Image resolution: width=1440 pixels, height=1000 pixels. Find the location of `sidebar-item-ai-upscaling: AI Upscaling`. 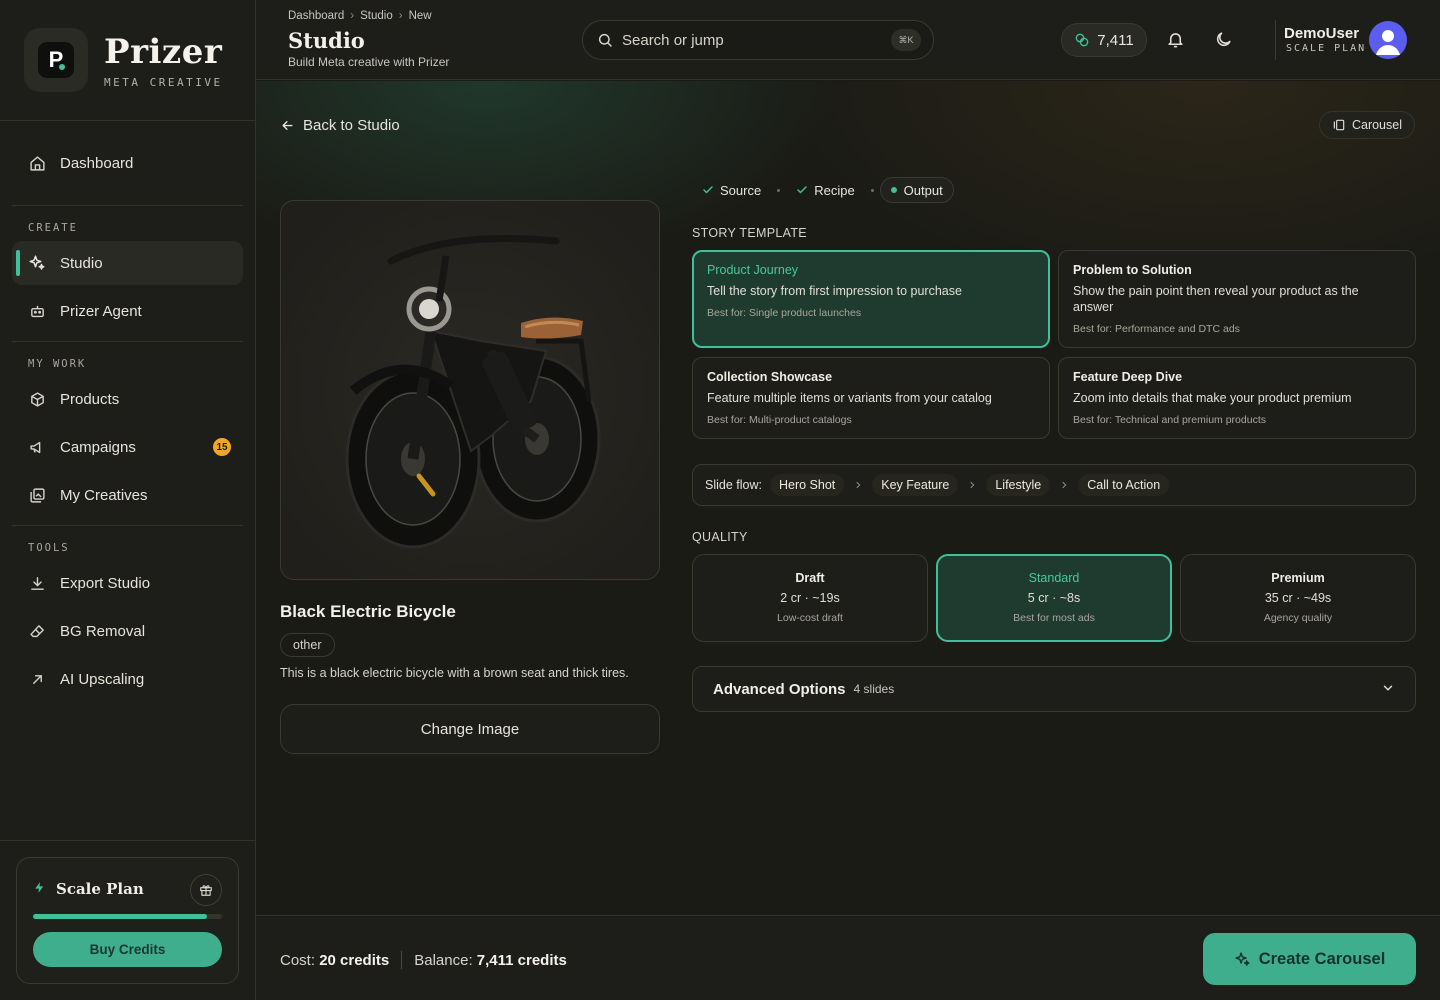

sidebar-item-ai-upscaling: AI Upscaling is located at coordinates (127, 679).